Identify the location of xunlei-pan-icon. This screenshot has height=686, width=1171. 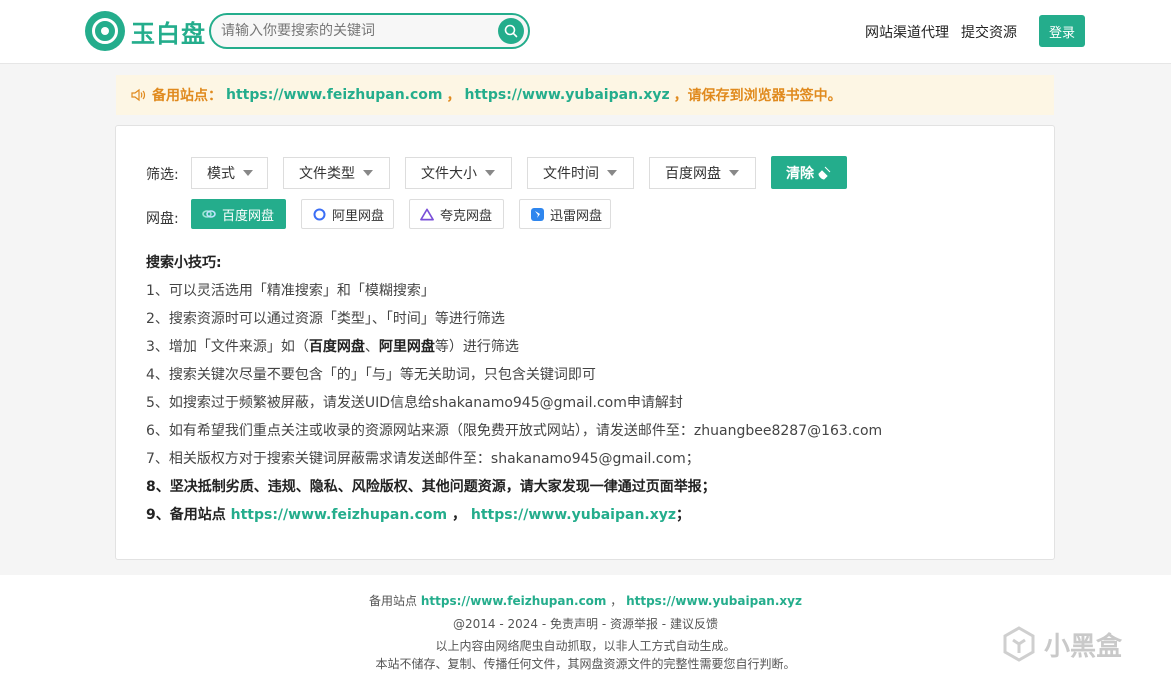
(537, 214).